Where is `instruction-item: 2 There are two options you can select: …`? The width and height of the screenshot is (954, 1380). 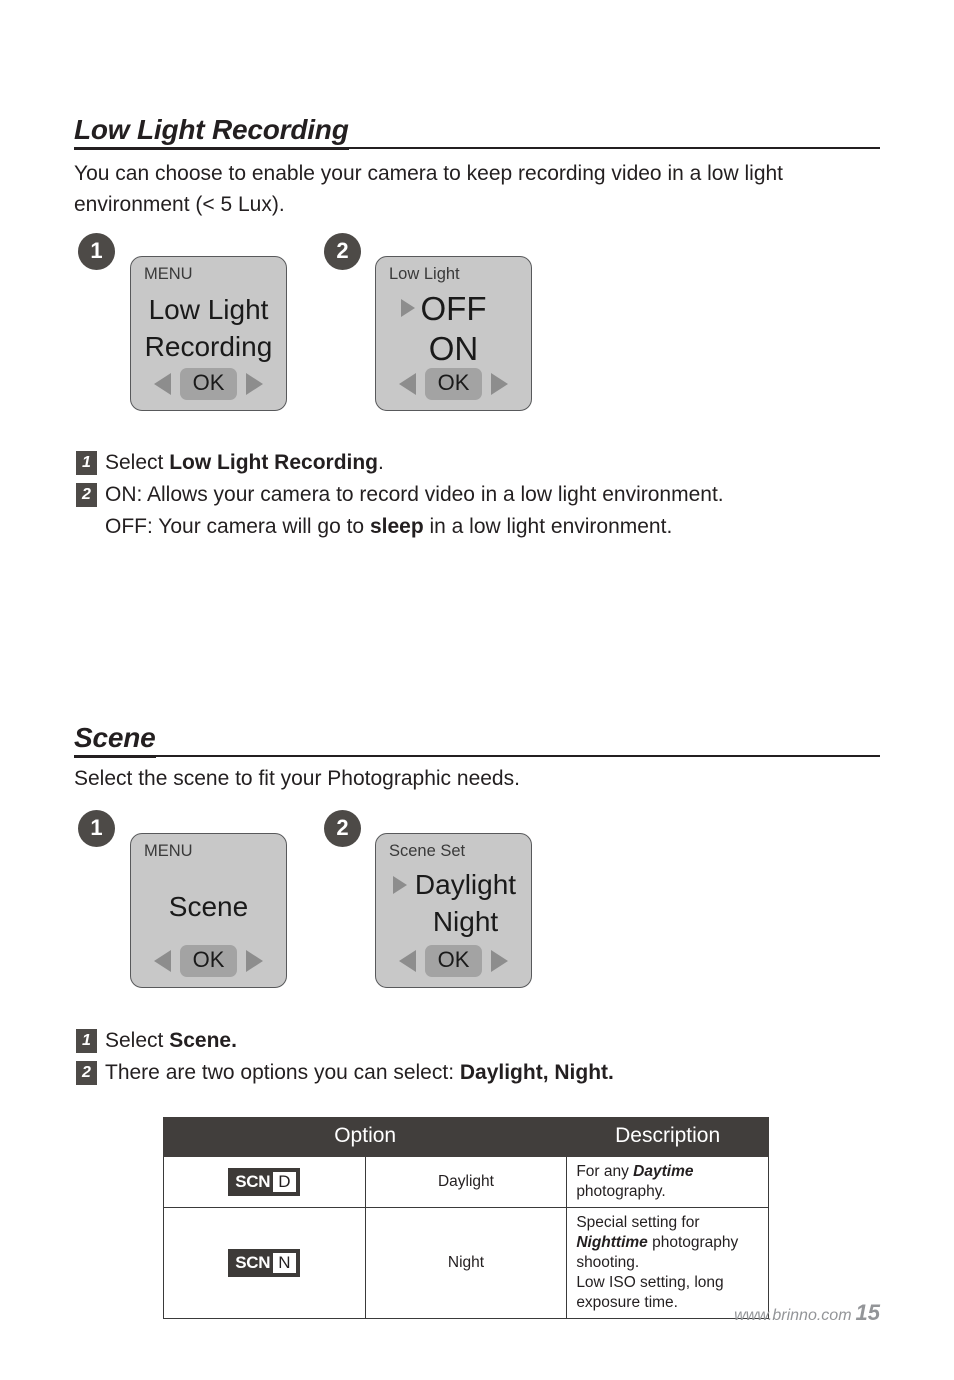 instruction-item: 2 There are two options you can select: … is located at coordinates (486, 1073).